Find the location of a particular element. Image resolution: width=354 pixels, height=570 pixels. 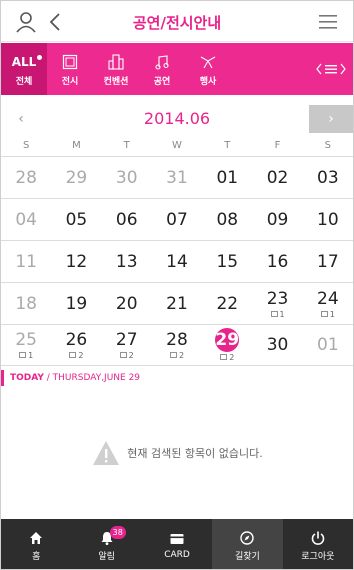

calendar-day: 07 is located at coordinates (177, 219).